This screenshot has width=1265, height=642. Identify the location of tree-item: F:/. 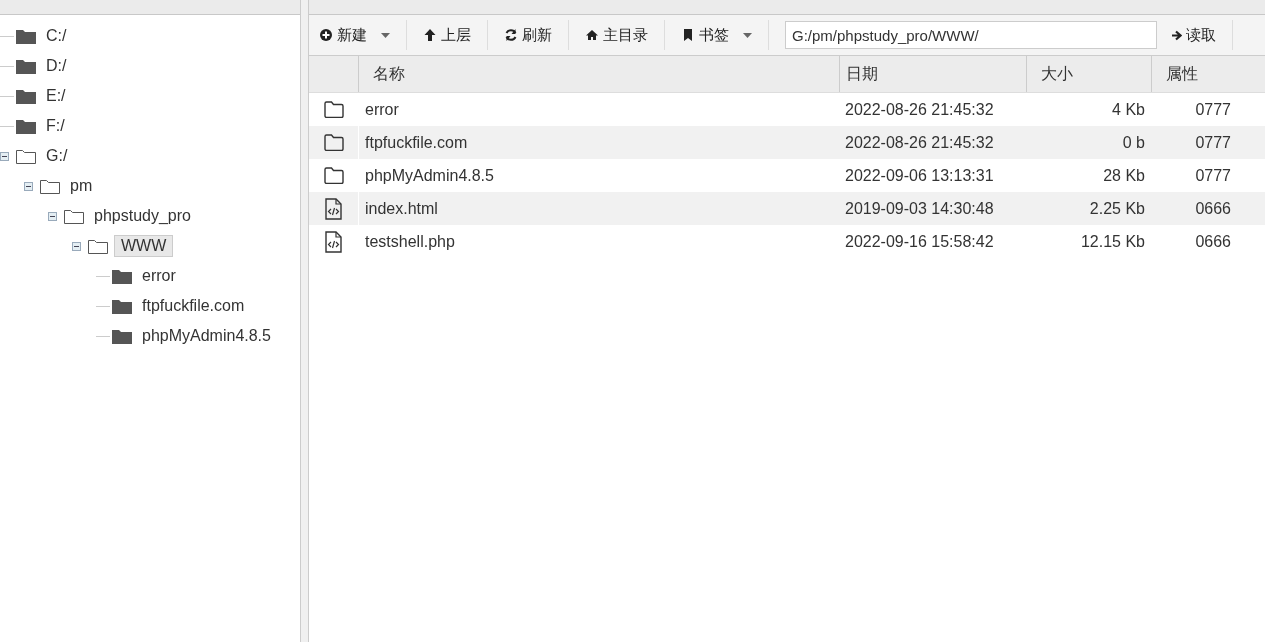
(55, 126).